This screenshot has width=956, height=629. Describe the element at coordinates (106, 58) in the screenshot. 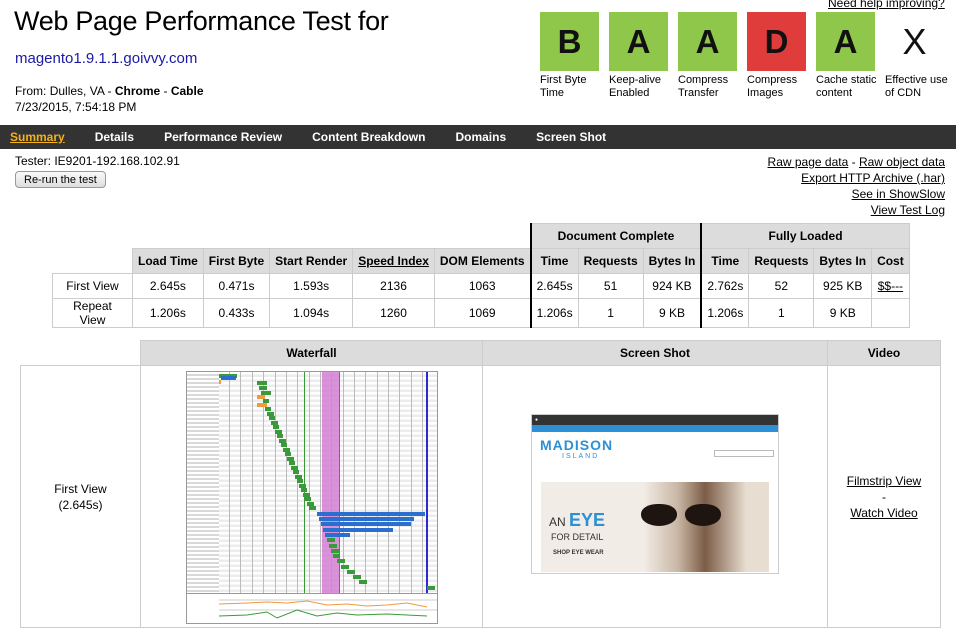

I see `tested-site-link: magento1.9.1.1.goivvy.com` at that location.